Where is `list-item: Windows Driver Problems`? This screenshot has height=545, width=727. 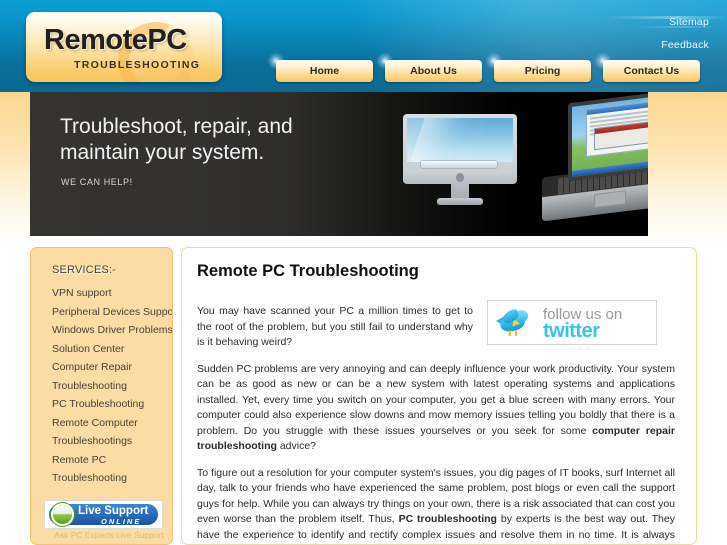 list-item: Windows Driver Problems is located at coordinates (101, 330).